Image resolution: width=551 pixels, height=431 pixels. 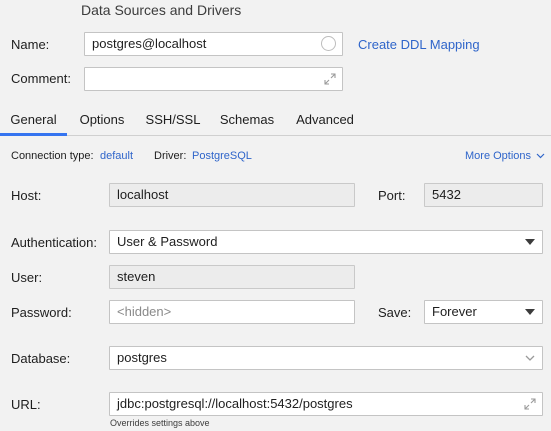 What do you see at coordinates (41, 312) in the screenshot?
I see `password-label: Password:` at bounding box center [41, 312].